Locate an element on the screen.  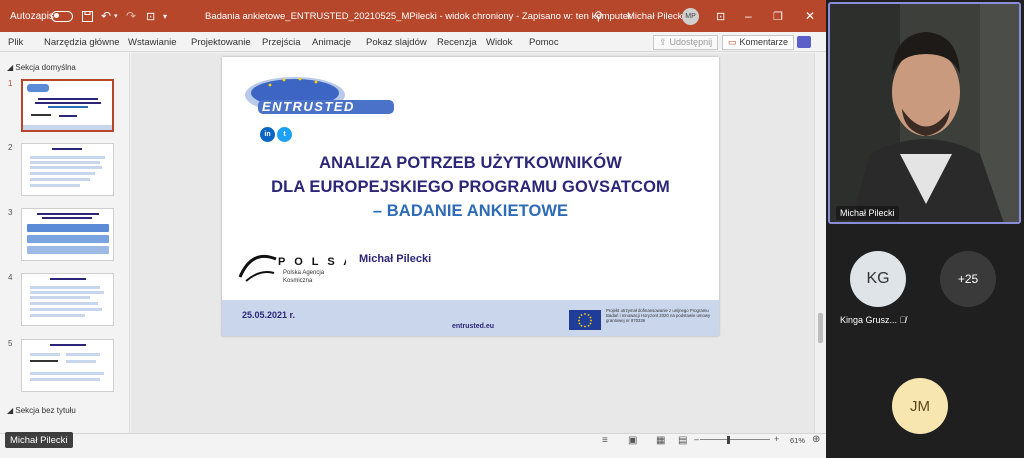
share-button: ⇪ Udostępnij is located at coordinates (686, 42).